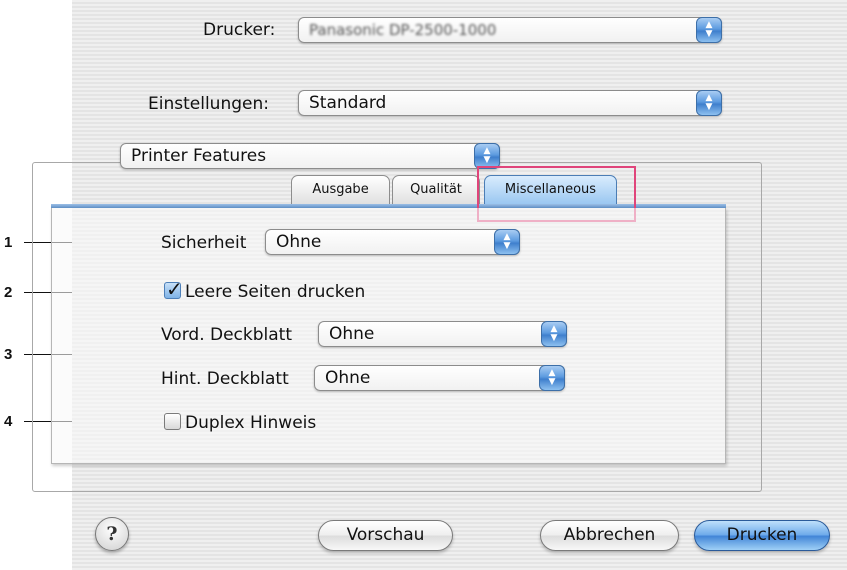  Describe the element at coordinates (442, 334) in the screenshot. I see `front-cover-popup: Ohne ▲ ▼` at that location.